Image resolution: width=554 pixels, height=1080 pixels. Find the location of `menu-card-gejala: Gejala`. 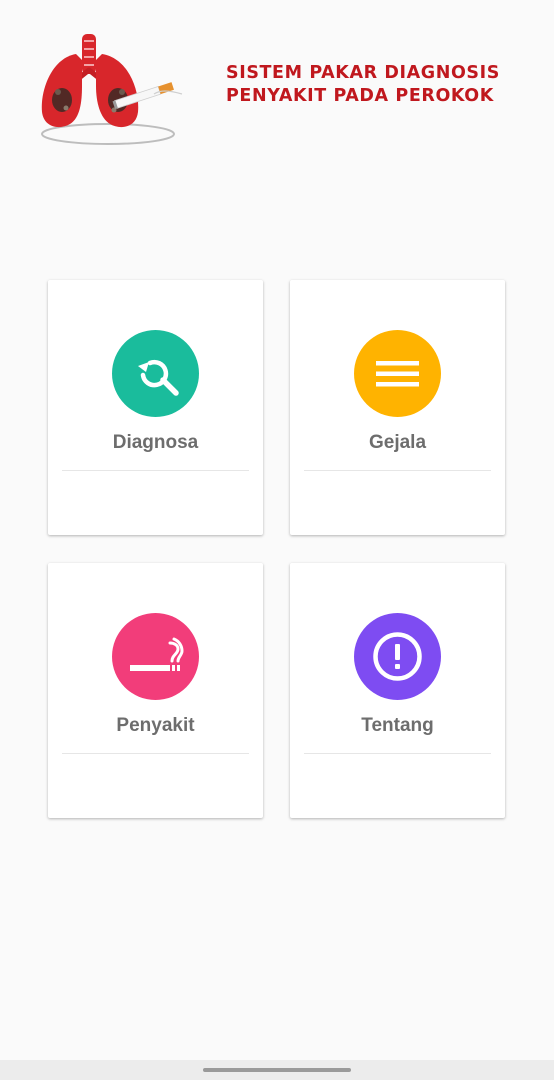

menu-card-gejala: Gejala is located at coordinates (397, 407).